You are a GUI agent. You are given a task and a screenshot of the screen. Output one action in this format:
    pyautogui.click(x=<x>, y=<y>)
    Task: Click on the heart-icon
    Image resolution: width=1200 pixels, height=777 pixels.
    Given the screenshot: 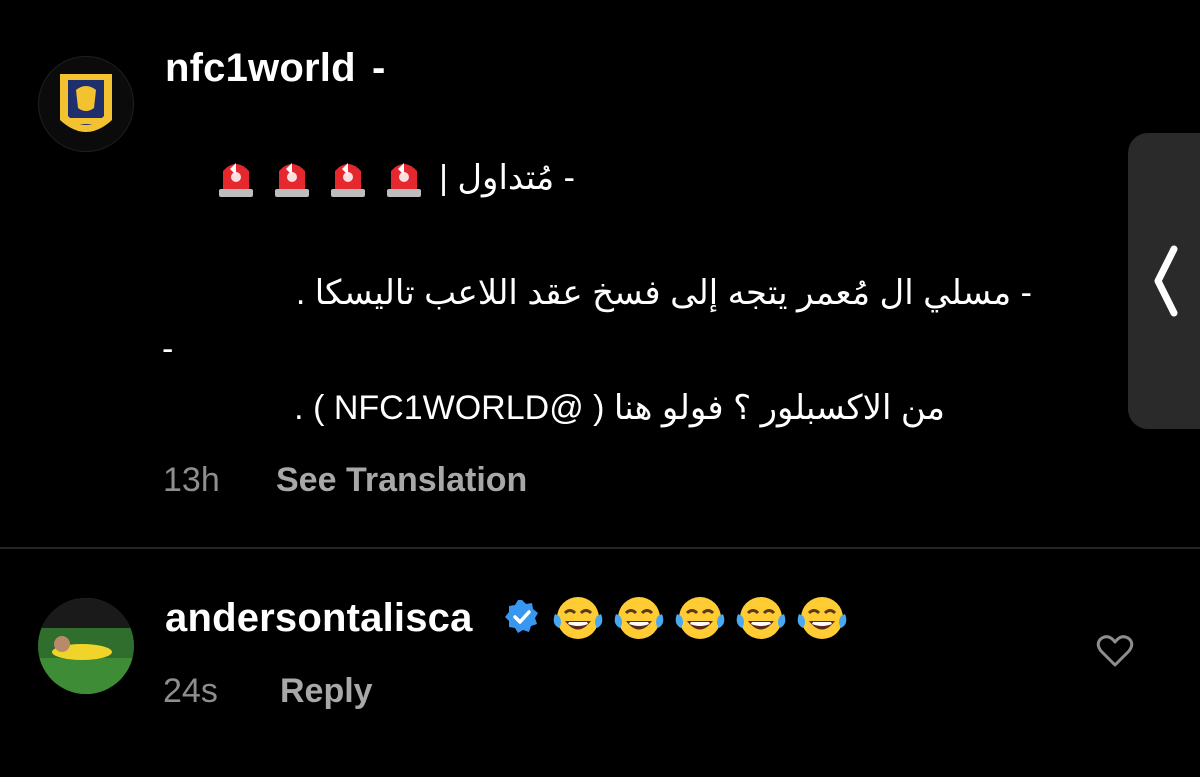 What is the action you would take?
    pyautogui.click(x=1115, y=651)
    